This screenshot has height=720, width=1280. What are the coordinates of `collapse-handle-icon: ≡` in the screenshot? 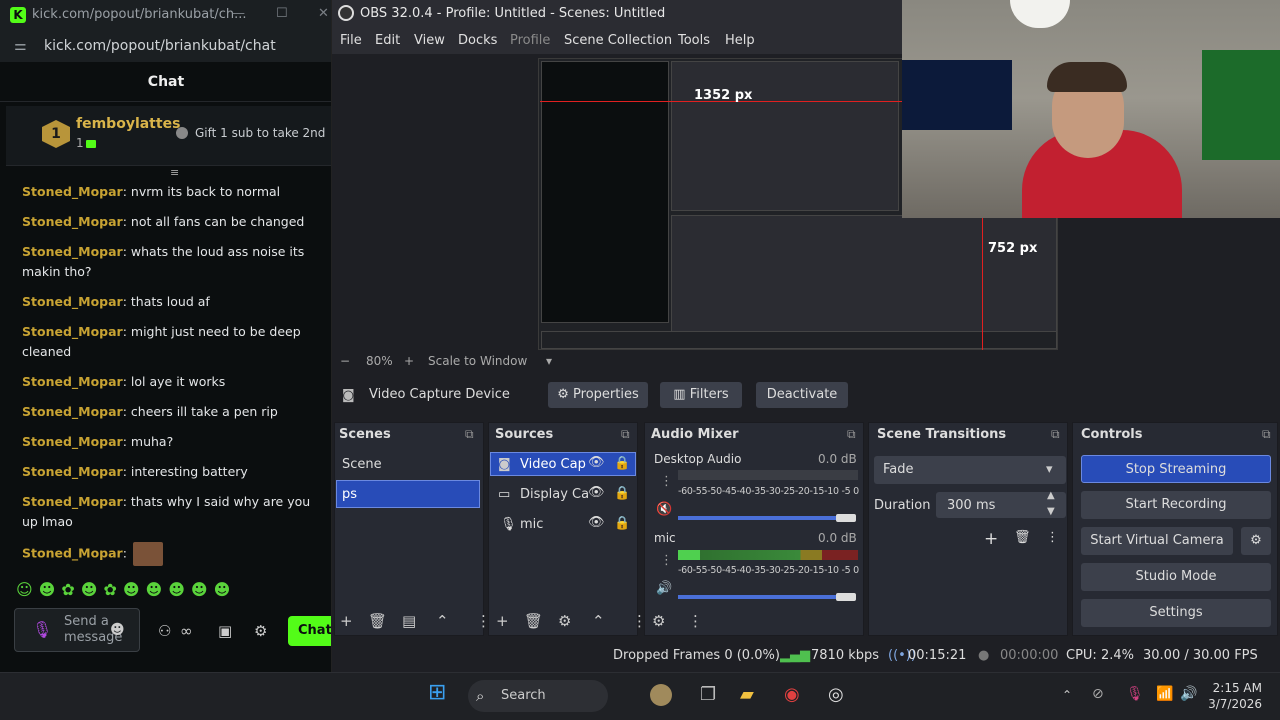 It's located at (174, 172).